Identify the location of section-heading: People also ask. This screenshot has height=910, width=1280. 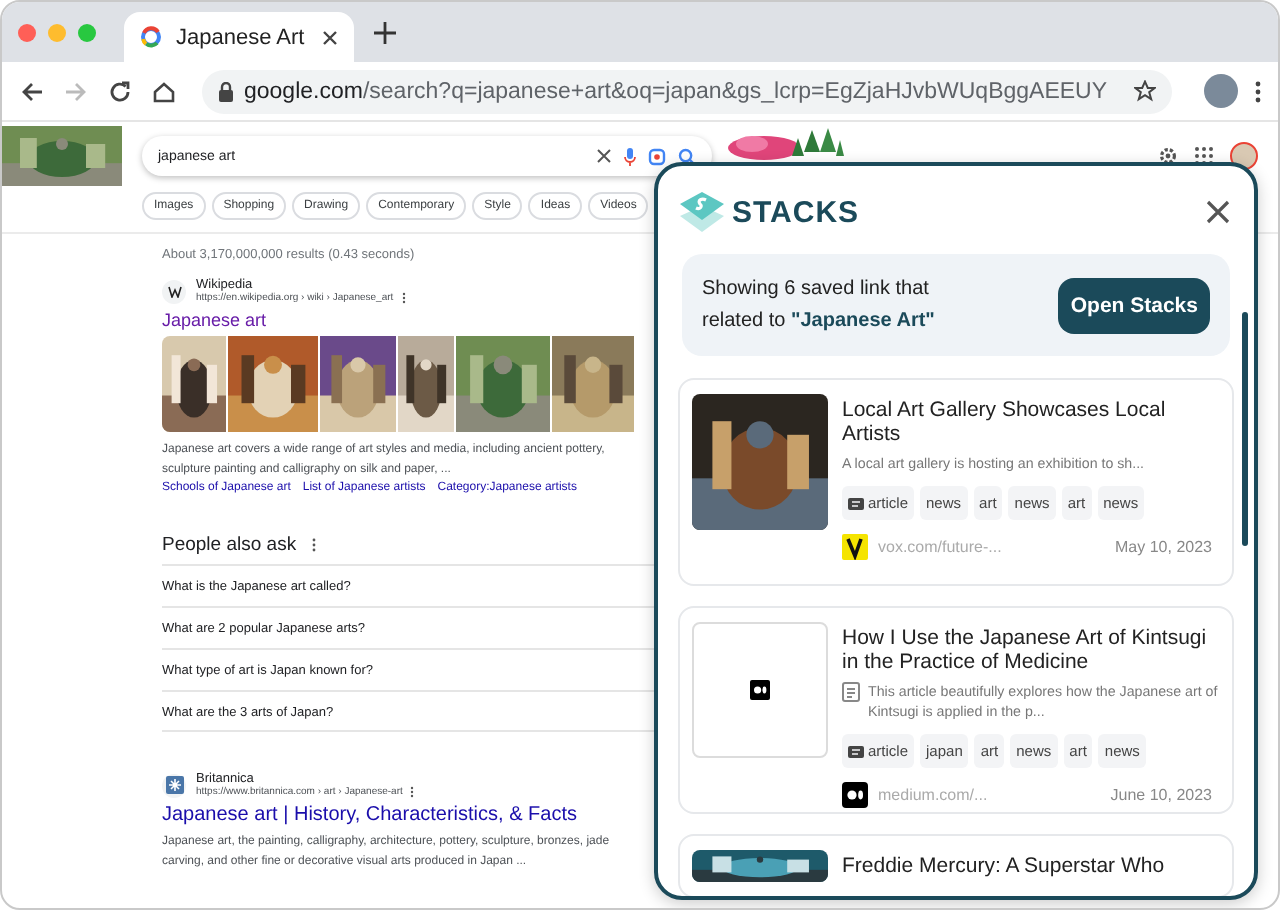
(229, 545).